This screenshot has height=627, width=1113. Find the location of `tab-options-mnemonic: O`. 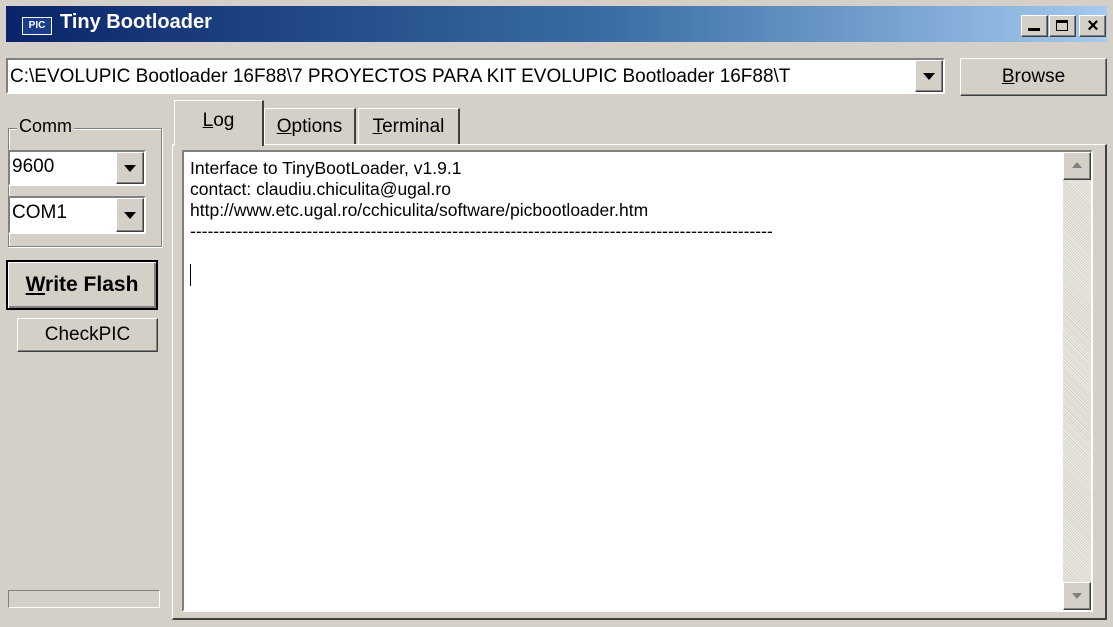

tab-options-mnemonic: O is located at coordinates (284, 126).